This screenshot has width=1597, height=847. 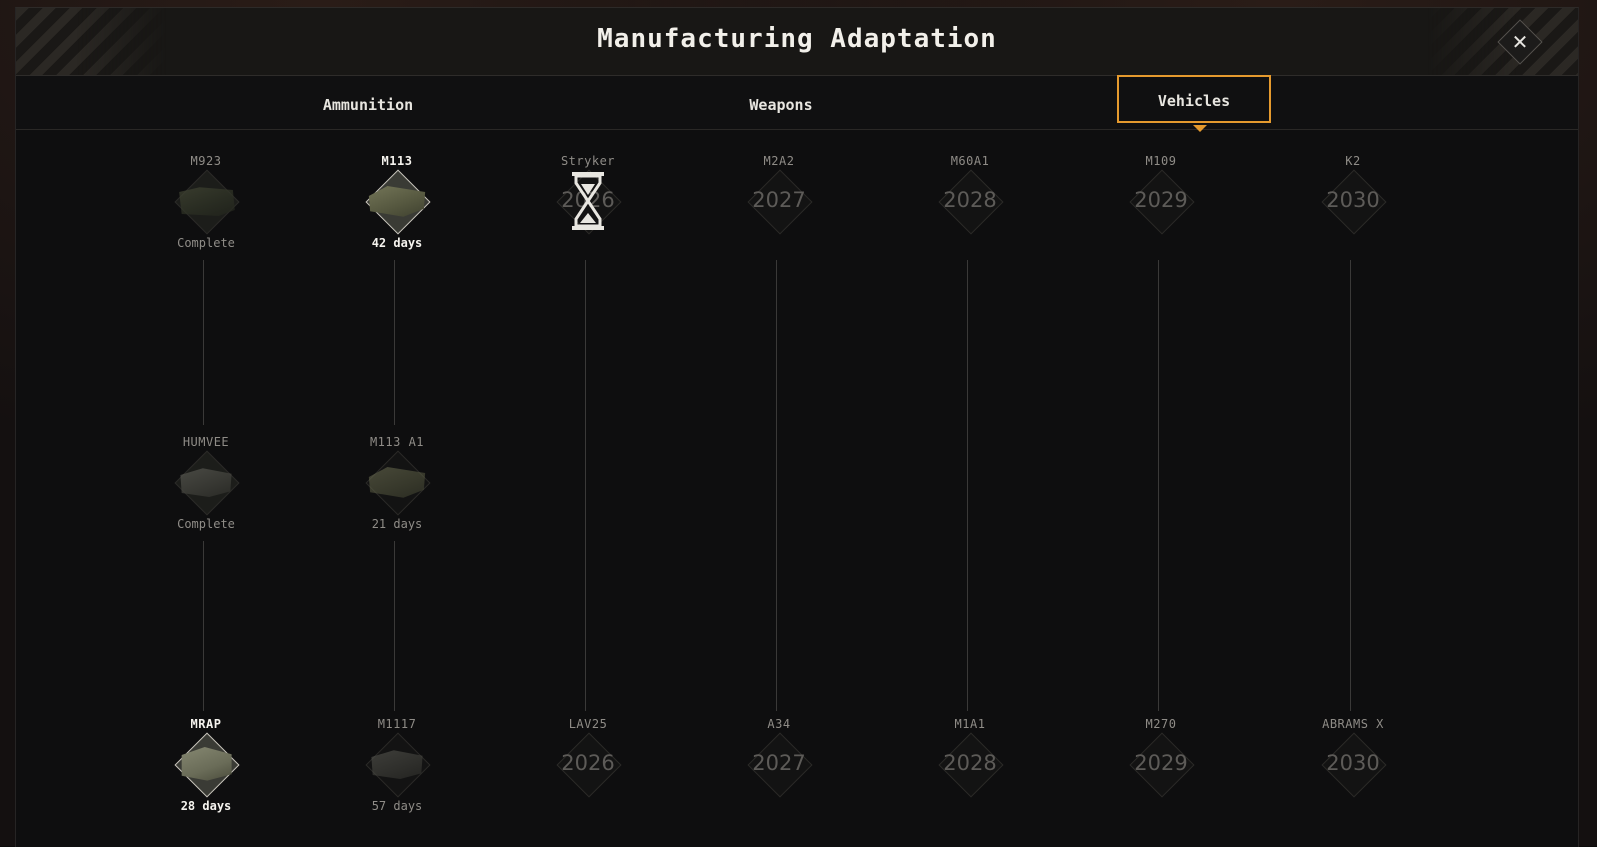 I want to click on tab-bar: Ammunition Weapons Vehicles, so click(x=797, y=103).